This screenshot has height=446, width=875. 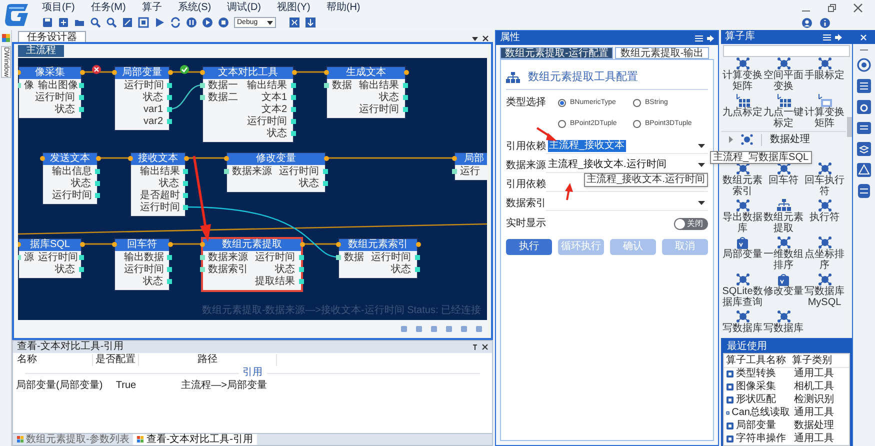 I want to click on node-title: 数组元素索引, so click(x=378, y=245).